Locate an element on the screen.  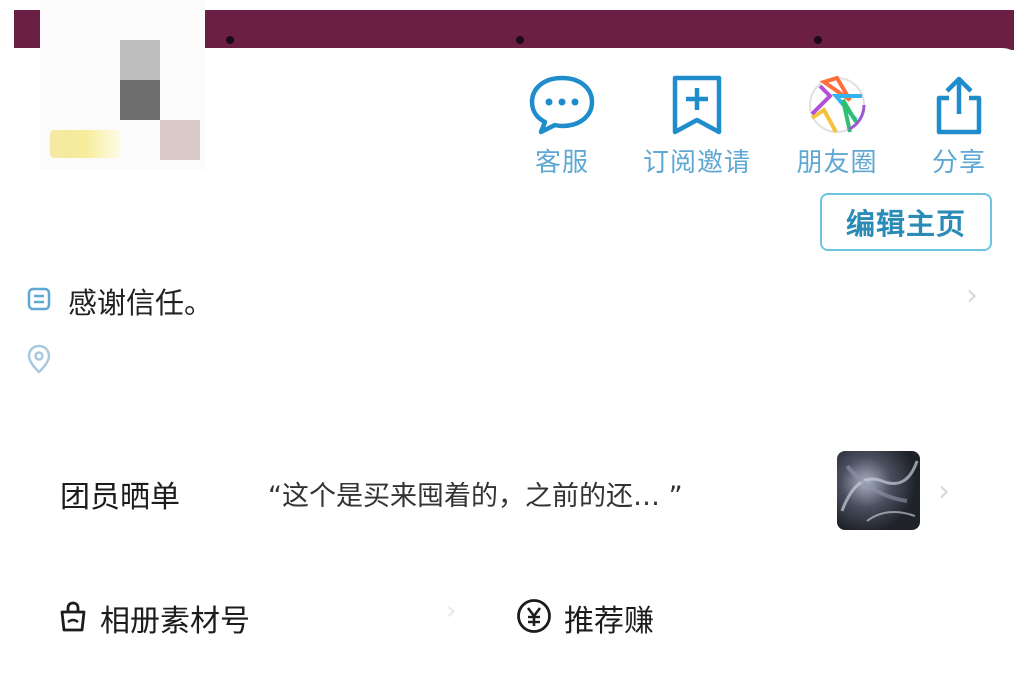
bag-icon is located at coordinates (73, 618).